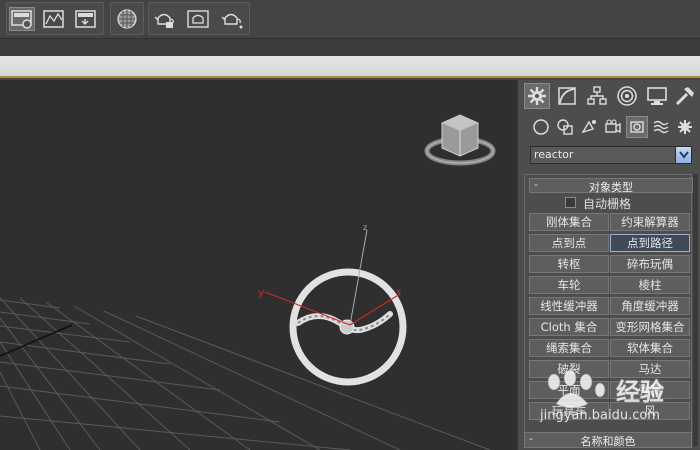  What do you see at coordinates (607, 204) in the screenshot?
I see `autogrid-label: 自动栅格` at bounding box center [607, 204].